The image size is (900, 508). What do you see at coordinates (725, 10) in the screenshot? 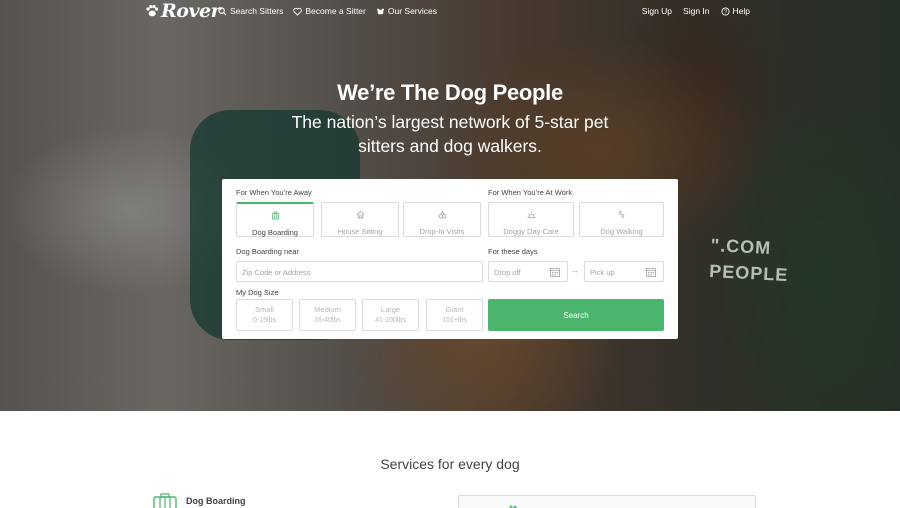
I see `help-icon: ?` at bounding box center [725, 10].